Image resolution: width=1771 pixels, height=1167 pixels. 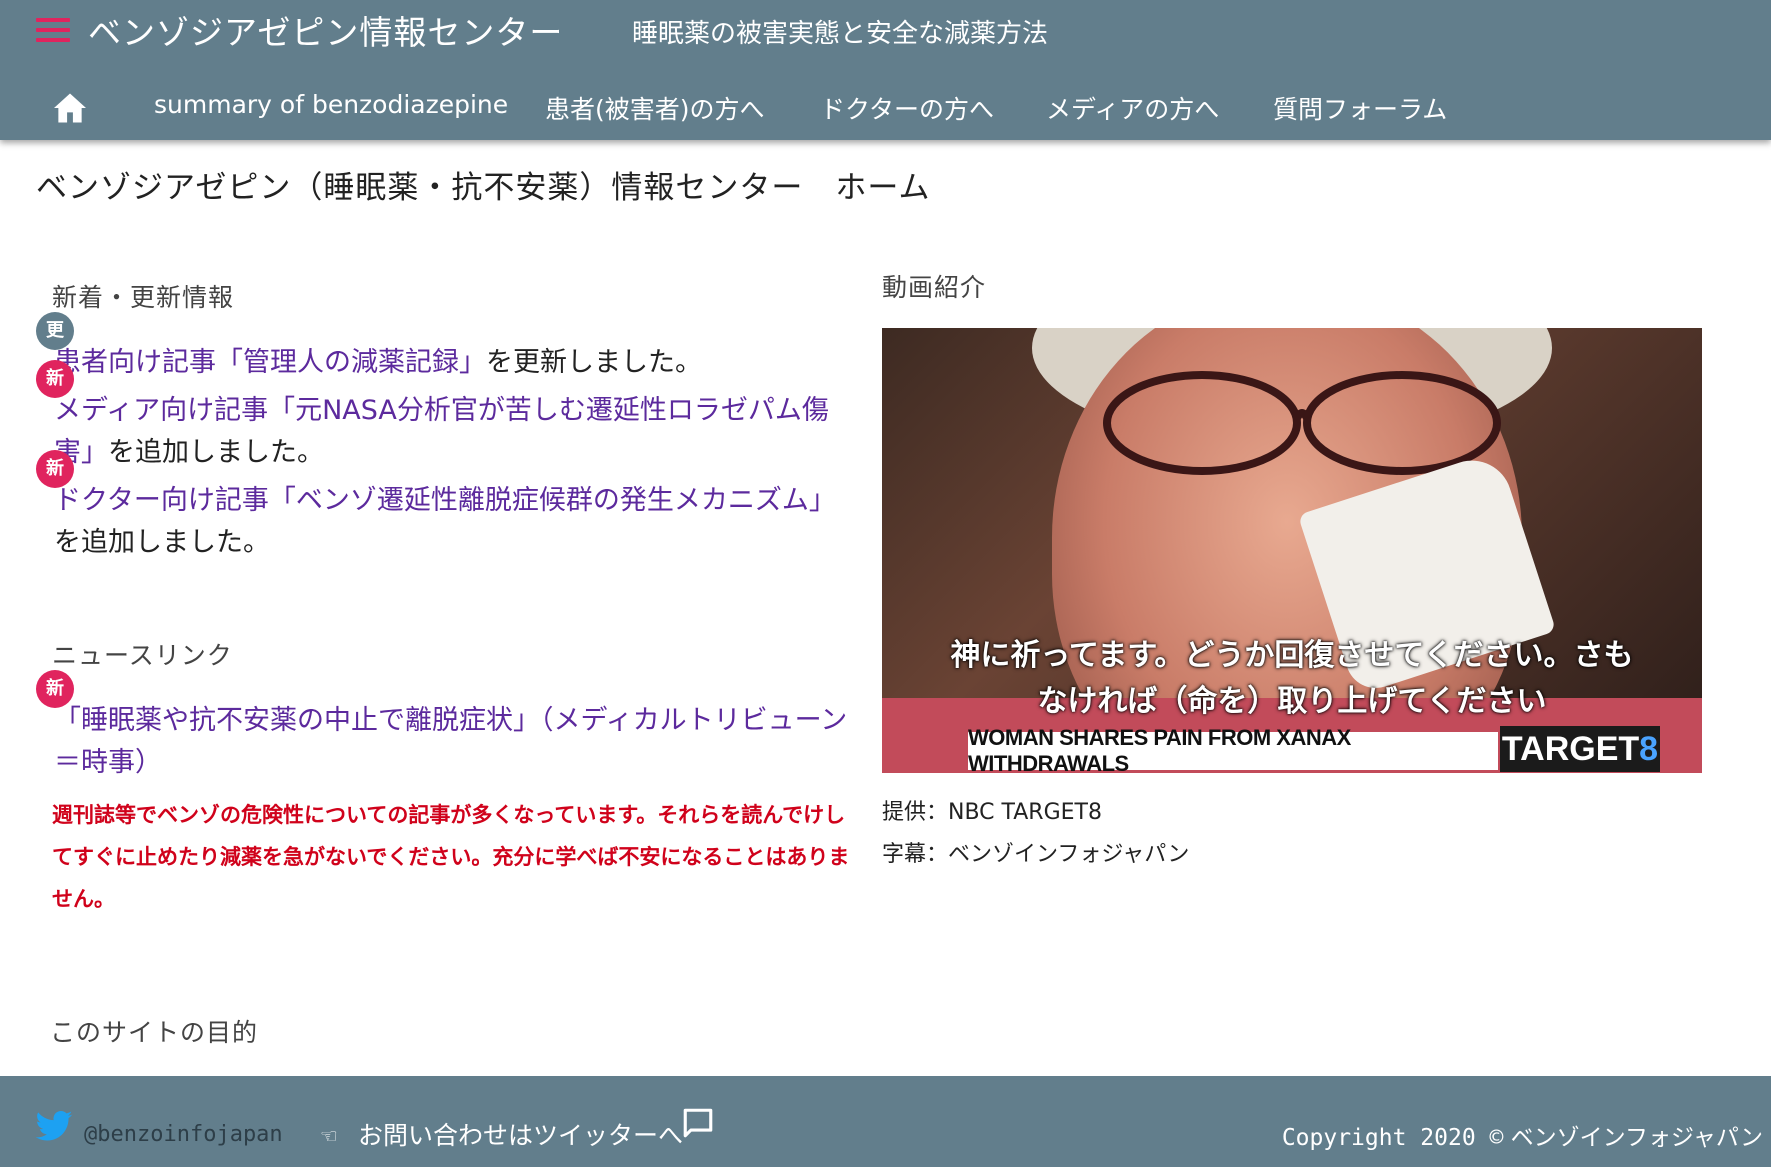 What do you see at coordinates (1233, 749) in the screenshot?
I see `video-lower-third: WOMAN SHARES PAIN FROM XANAX WITHDRAWALS` at bounding box center [1233, 749].